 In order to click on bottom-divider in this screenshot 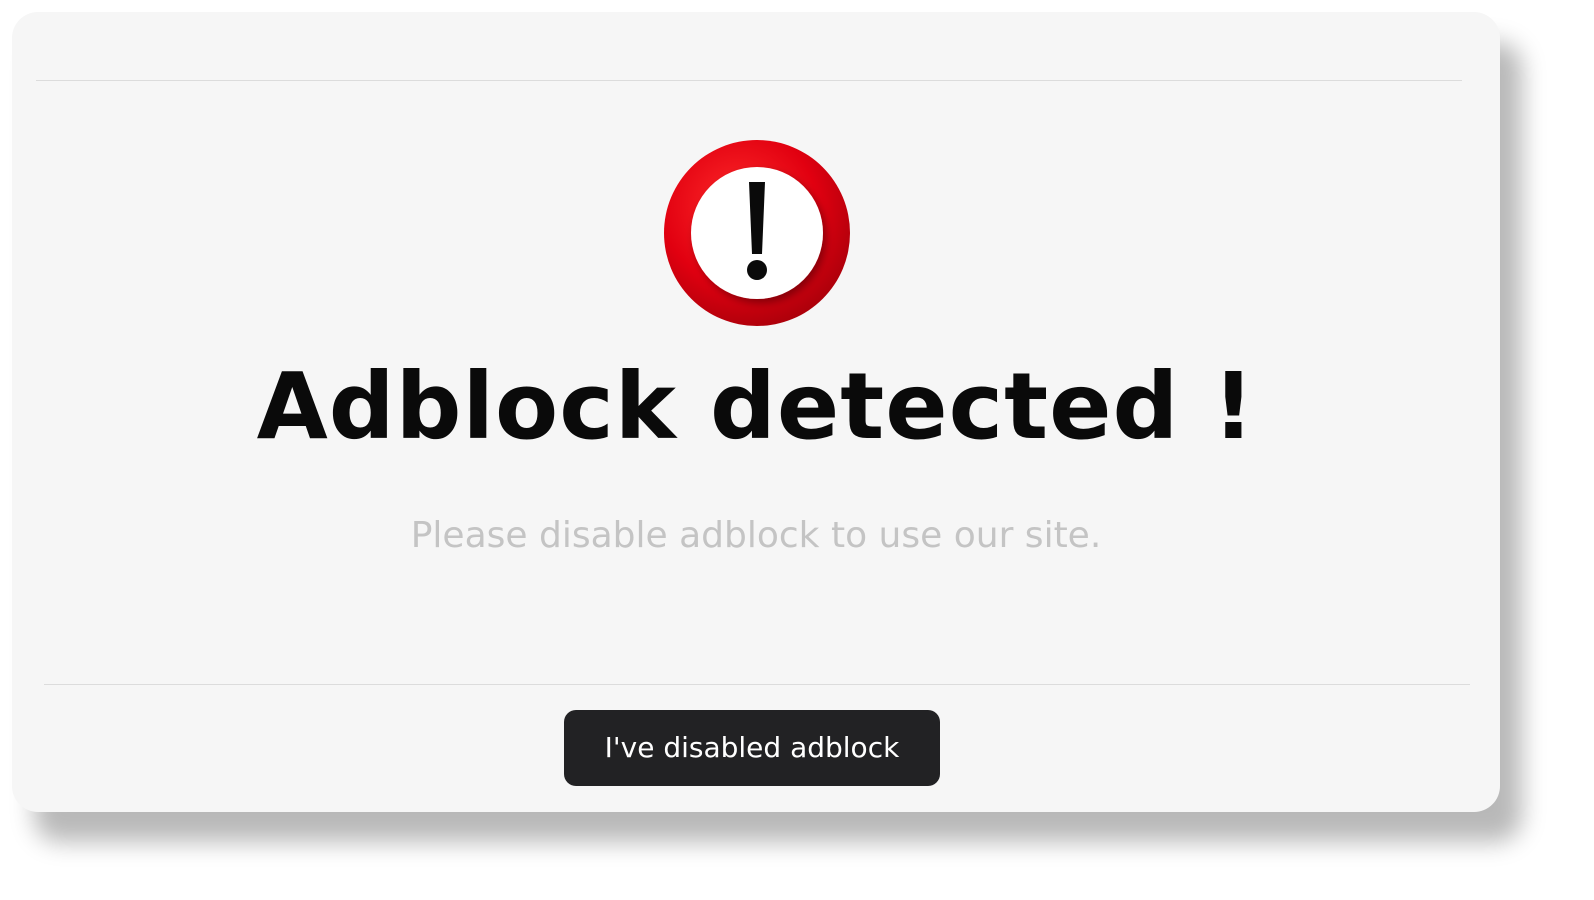, I will do `click(757, 684)`.